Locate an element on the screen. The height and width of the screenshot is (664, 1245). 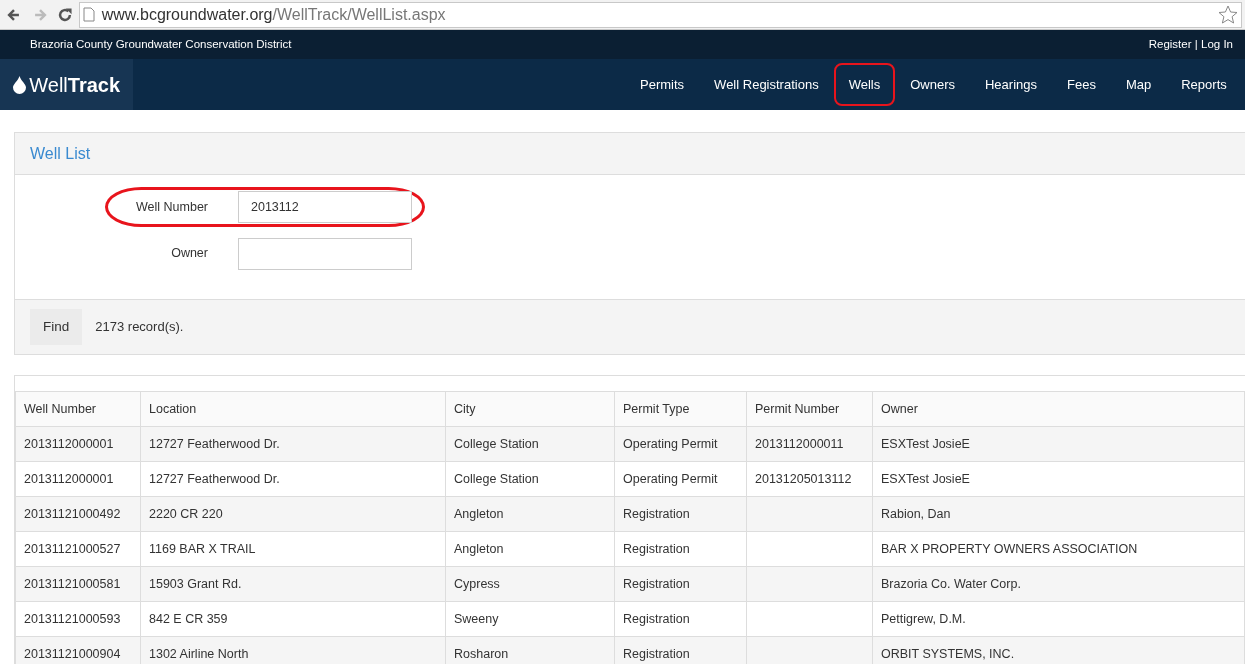
page-icon is located at coordinates (89, 14).